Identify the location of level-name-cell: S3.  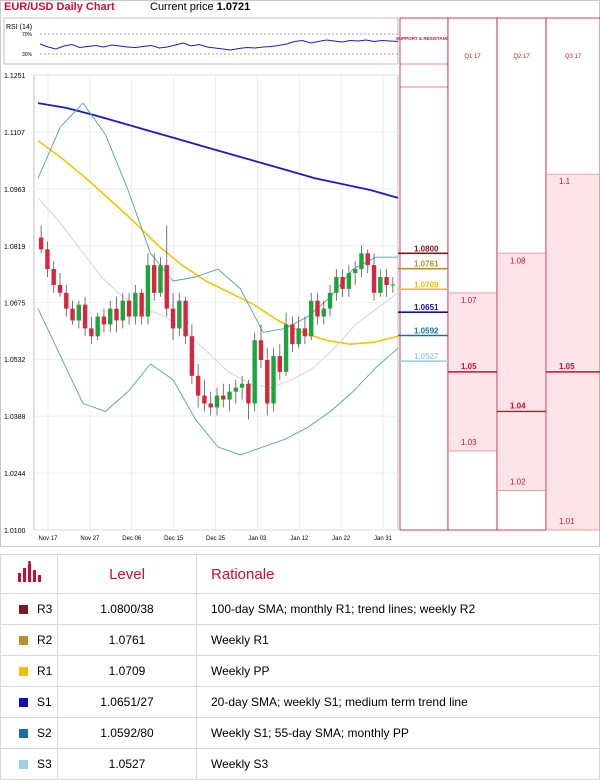
(29, 764).